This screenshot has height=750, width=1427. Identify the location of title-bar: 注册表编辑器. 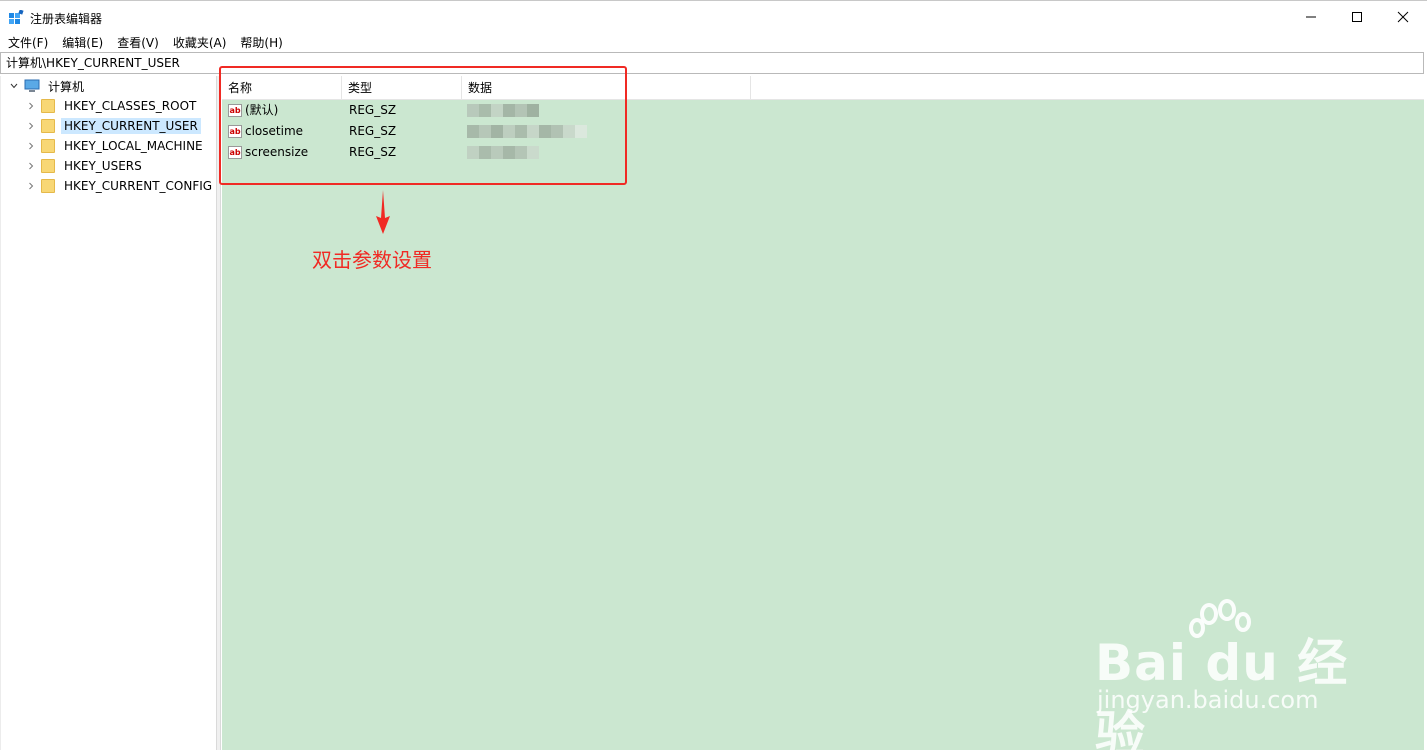
(713, 16).